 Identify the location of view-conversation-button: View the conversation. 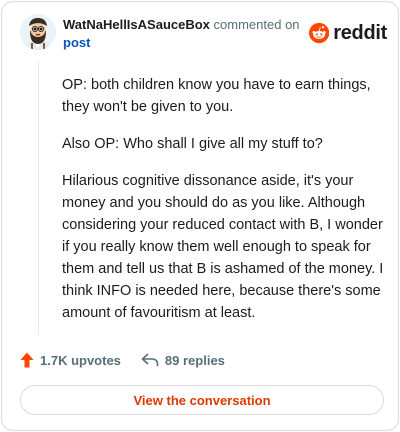
(202, 400).